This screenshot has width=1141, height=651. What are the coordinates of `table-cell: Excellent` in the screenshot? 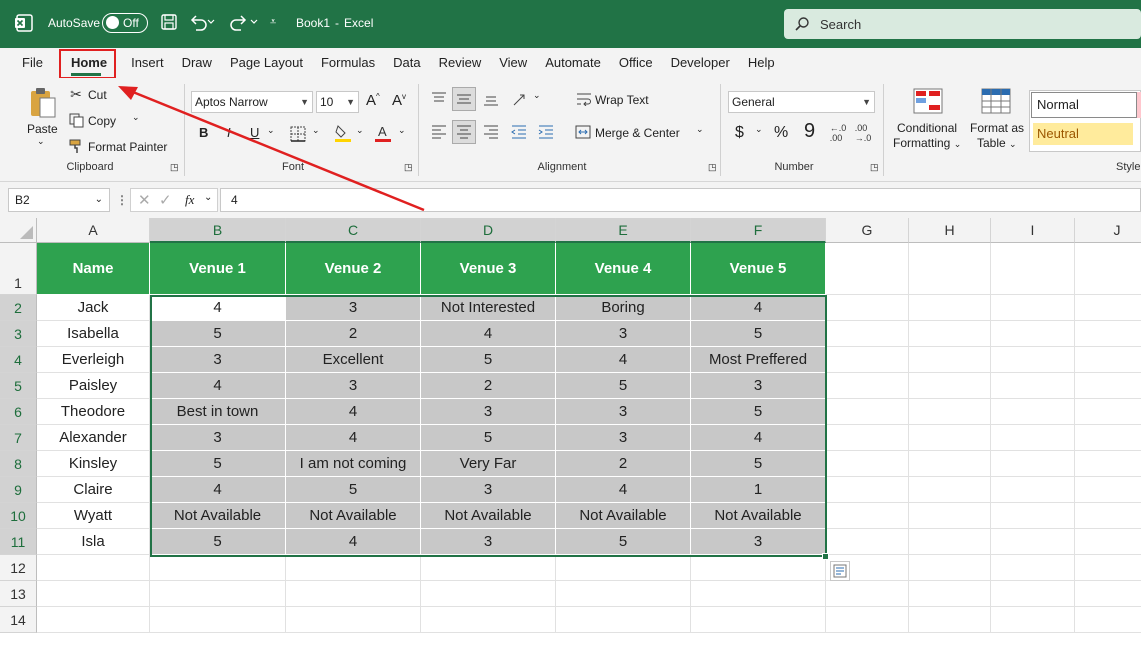 It's located at (353, 360).